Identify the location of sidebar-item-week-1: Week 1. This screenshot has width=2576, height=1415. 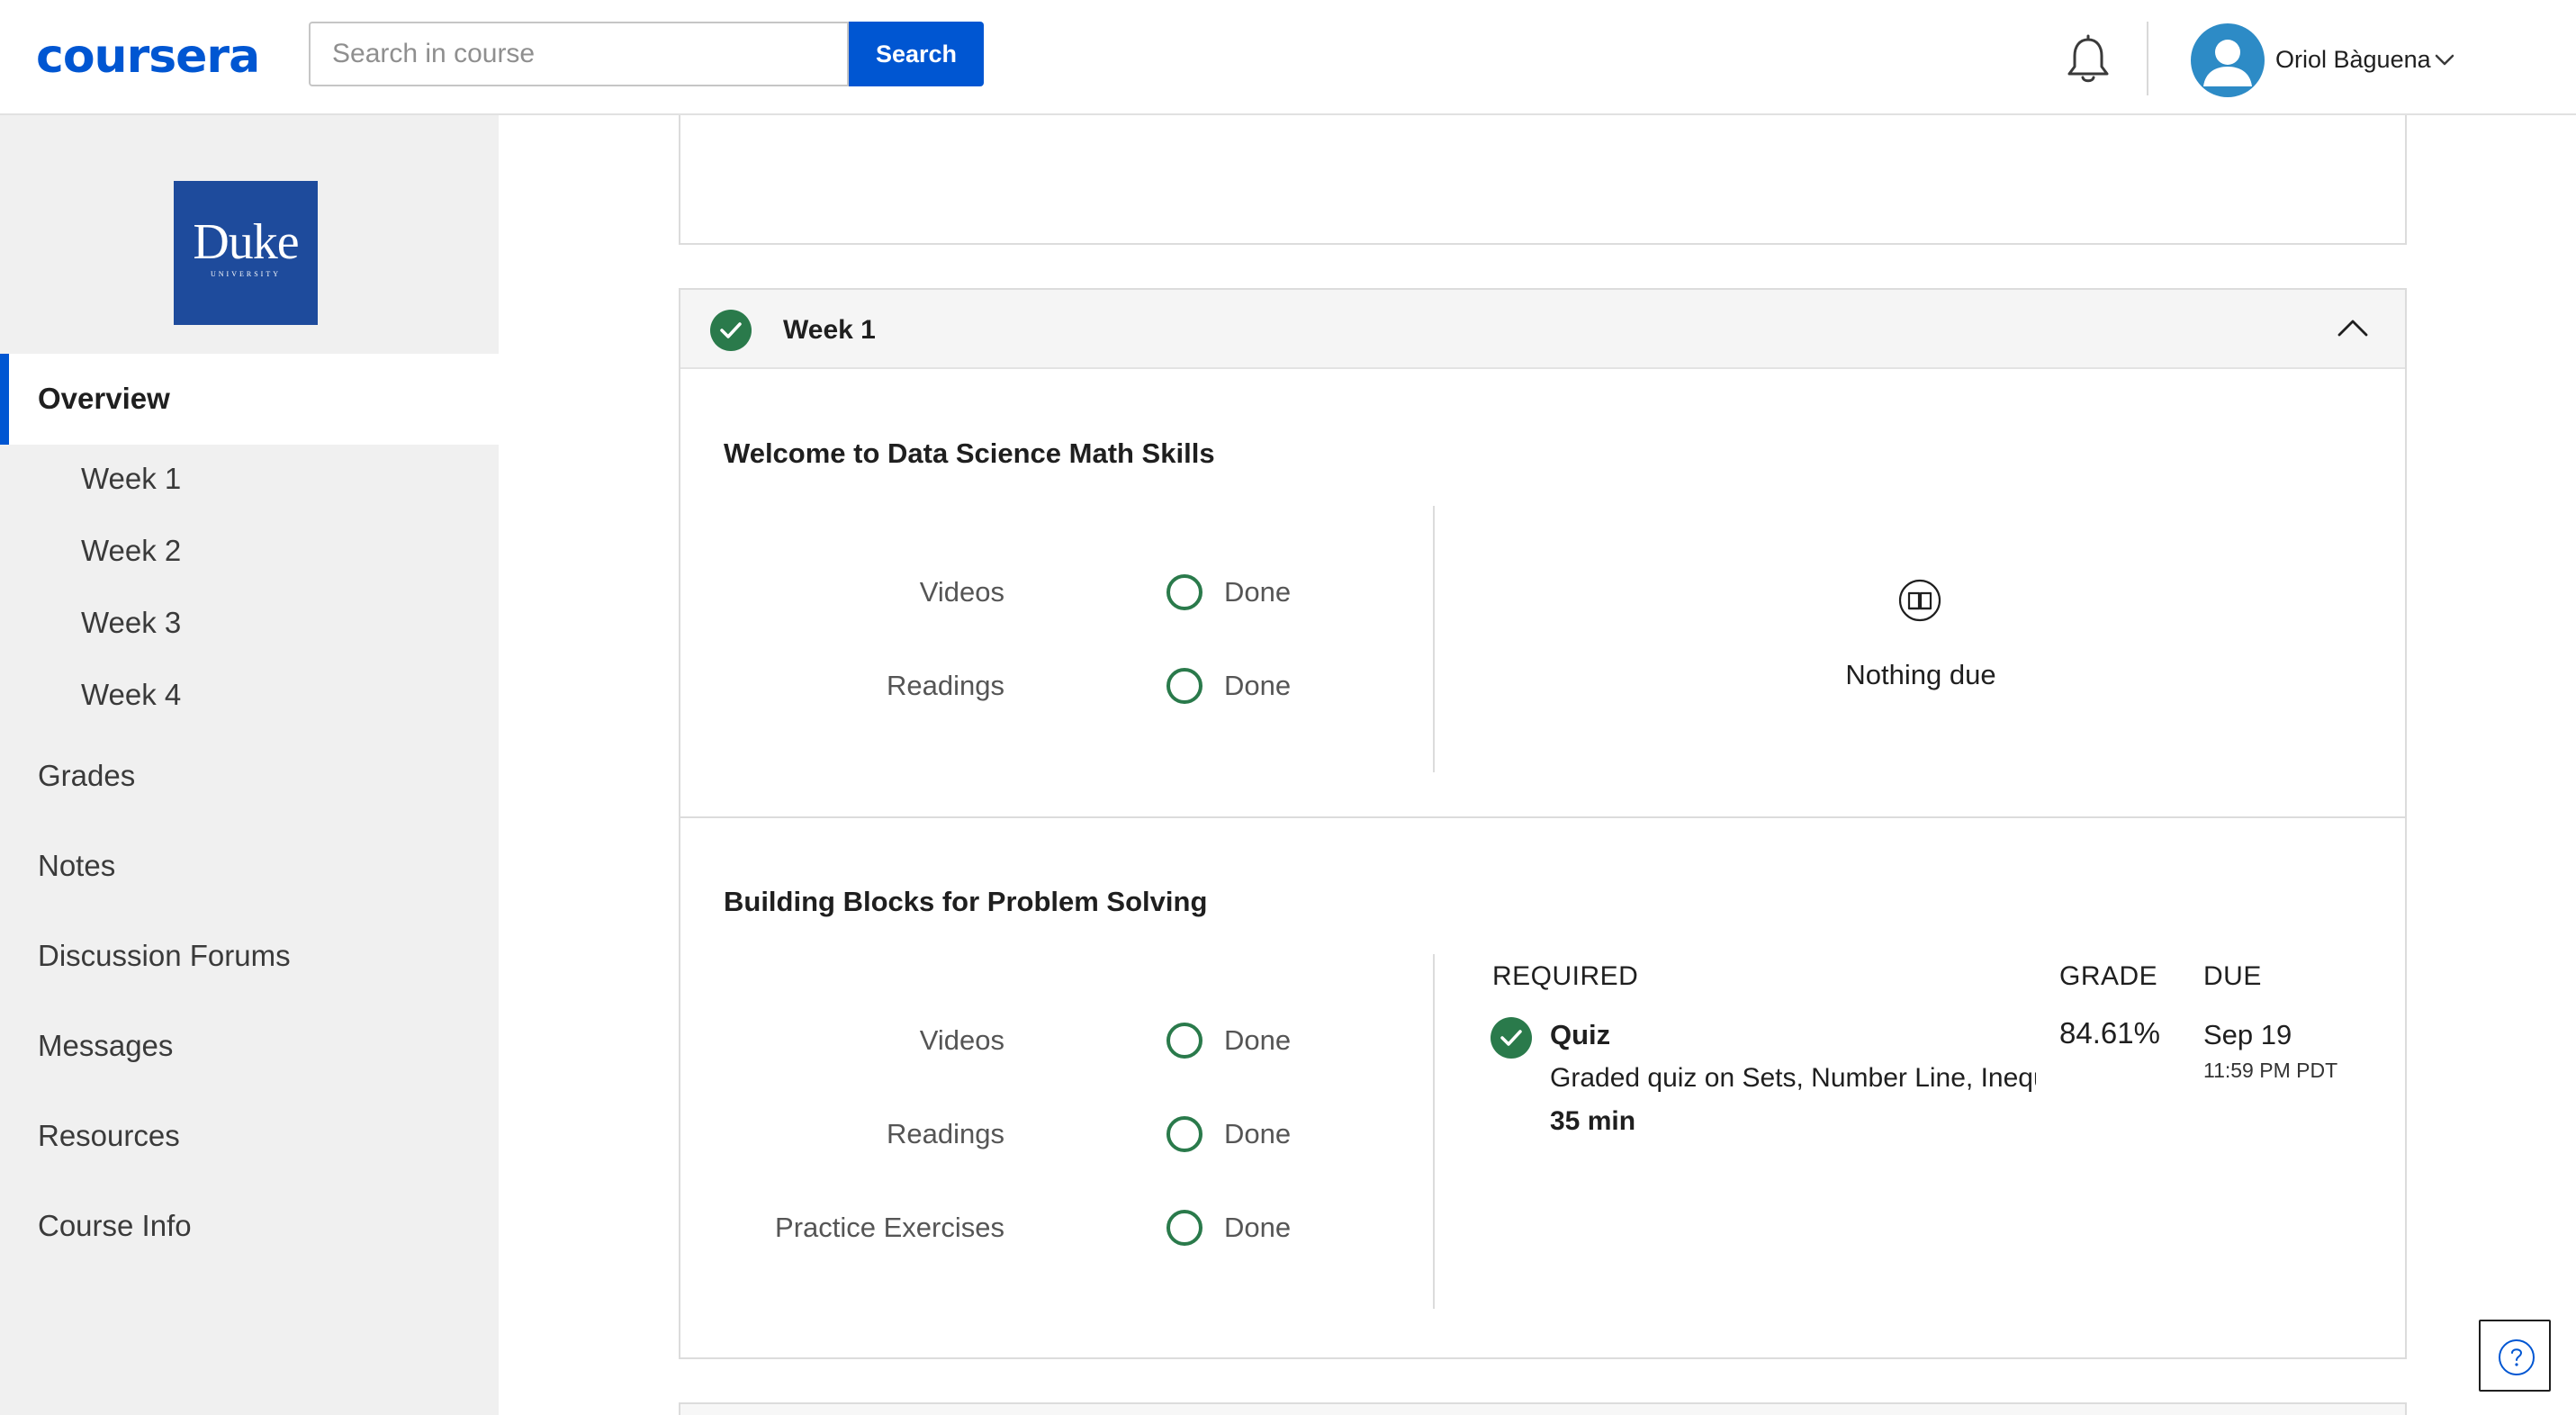
(131, 479).